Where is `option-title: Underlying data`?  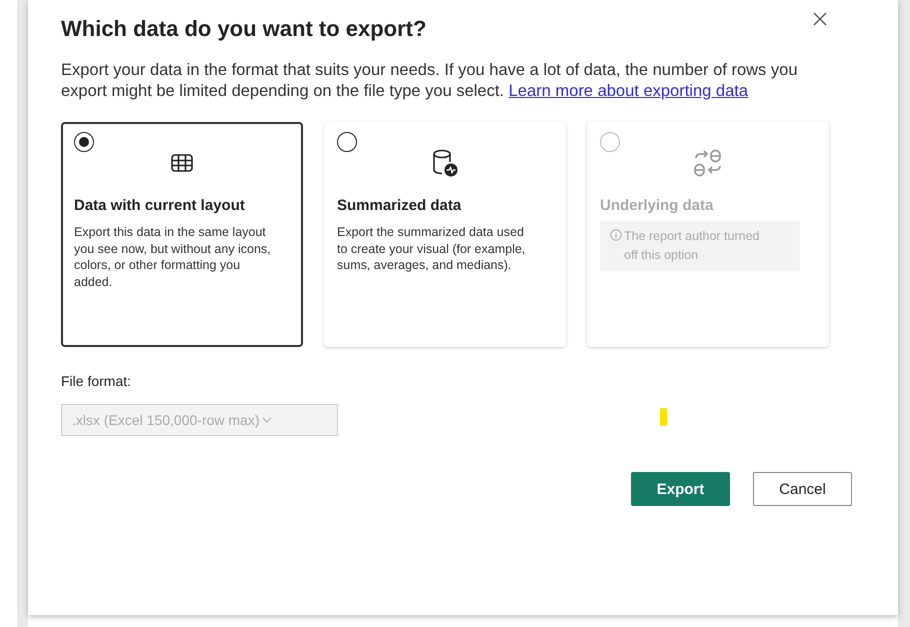
option-title: Underlying data is located at coordinates (657, 205).